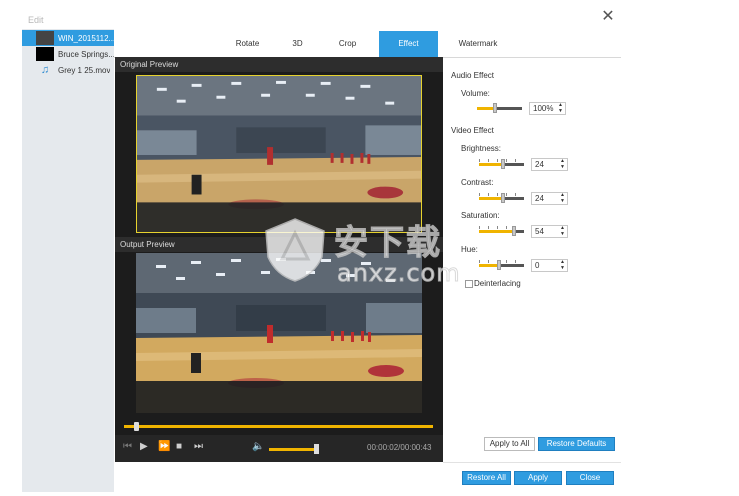 This screenshot has height=496, width=739. What do you see at coordinates (144, 447) in the screenshot?
I see `play-icon: ▶` at bounding box center [144, 447].